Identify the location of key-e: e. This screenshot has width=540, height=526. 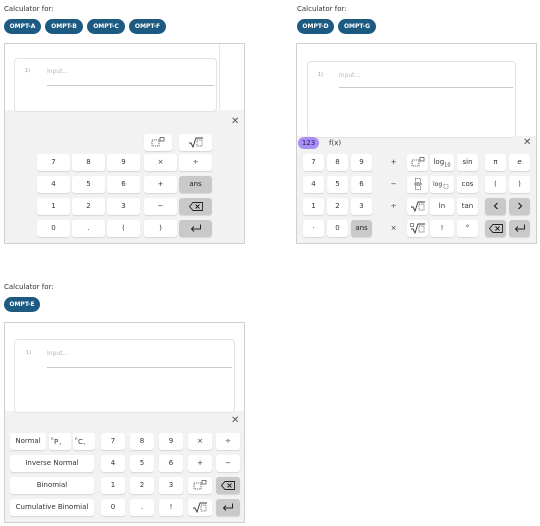
(519, 162).